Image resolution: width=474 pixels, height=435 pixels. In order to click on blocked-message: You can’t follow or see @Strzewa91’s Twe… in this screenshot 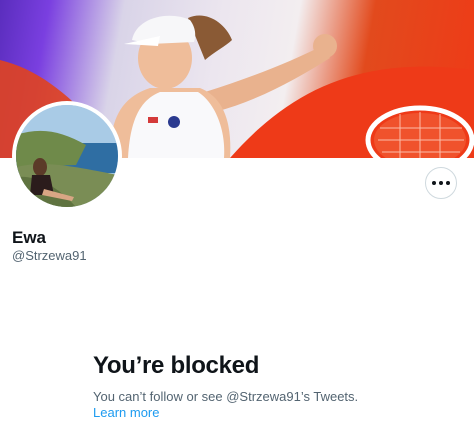, I will do `click(243, 405)`.